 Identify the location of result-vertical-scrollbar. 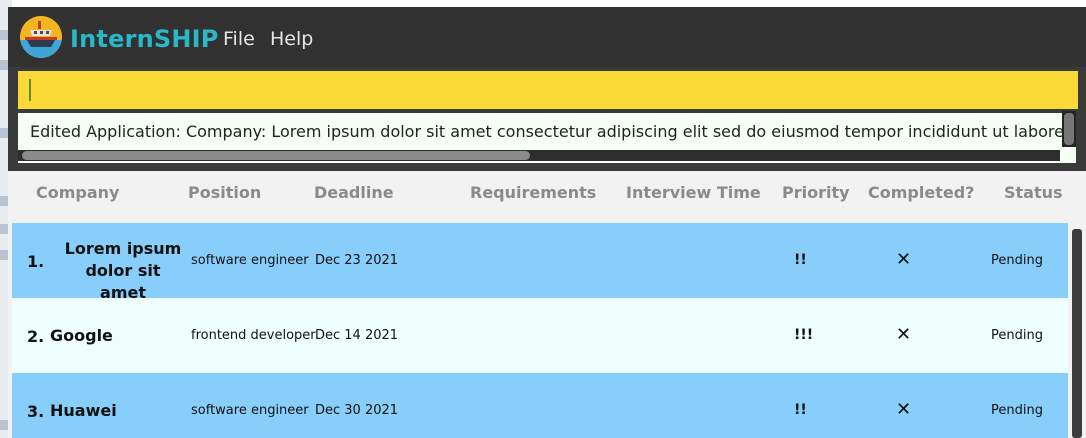
(1069, 129).